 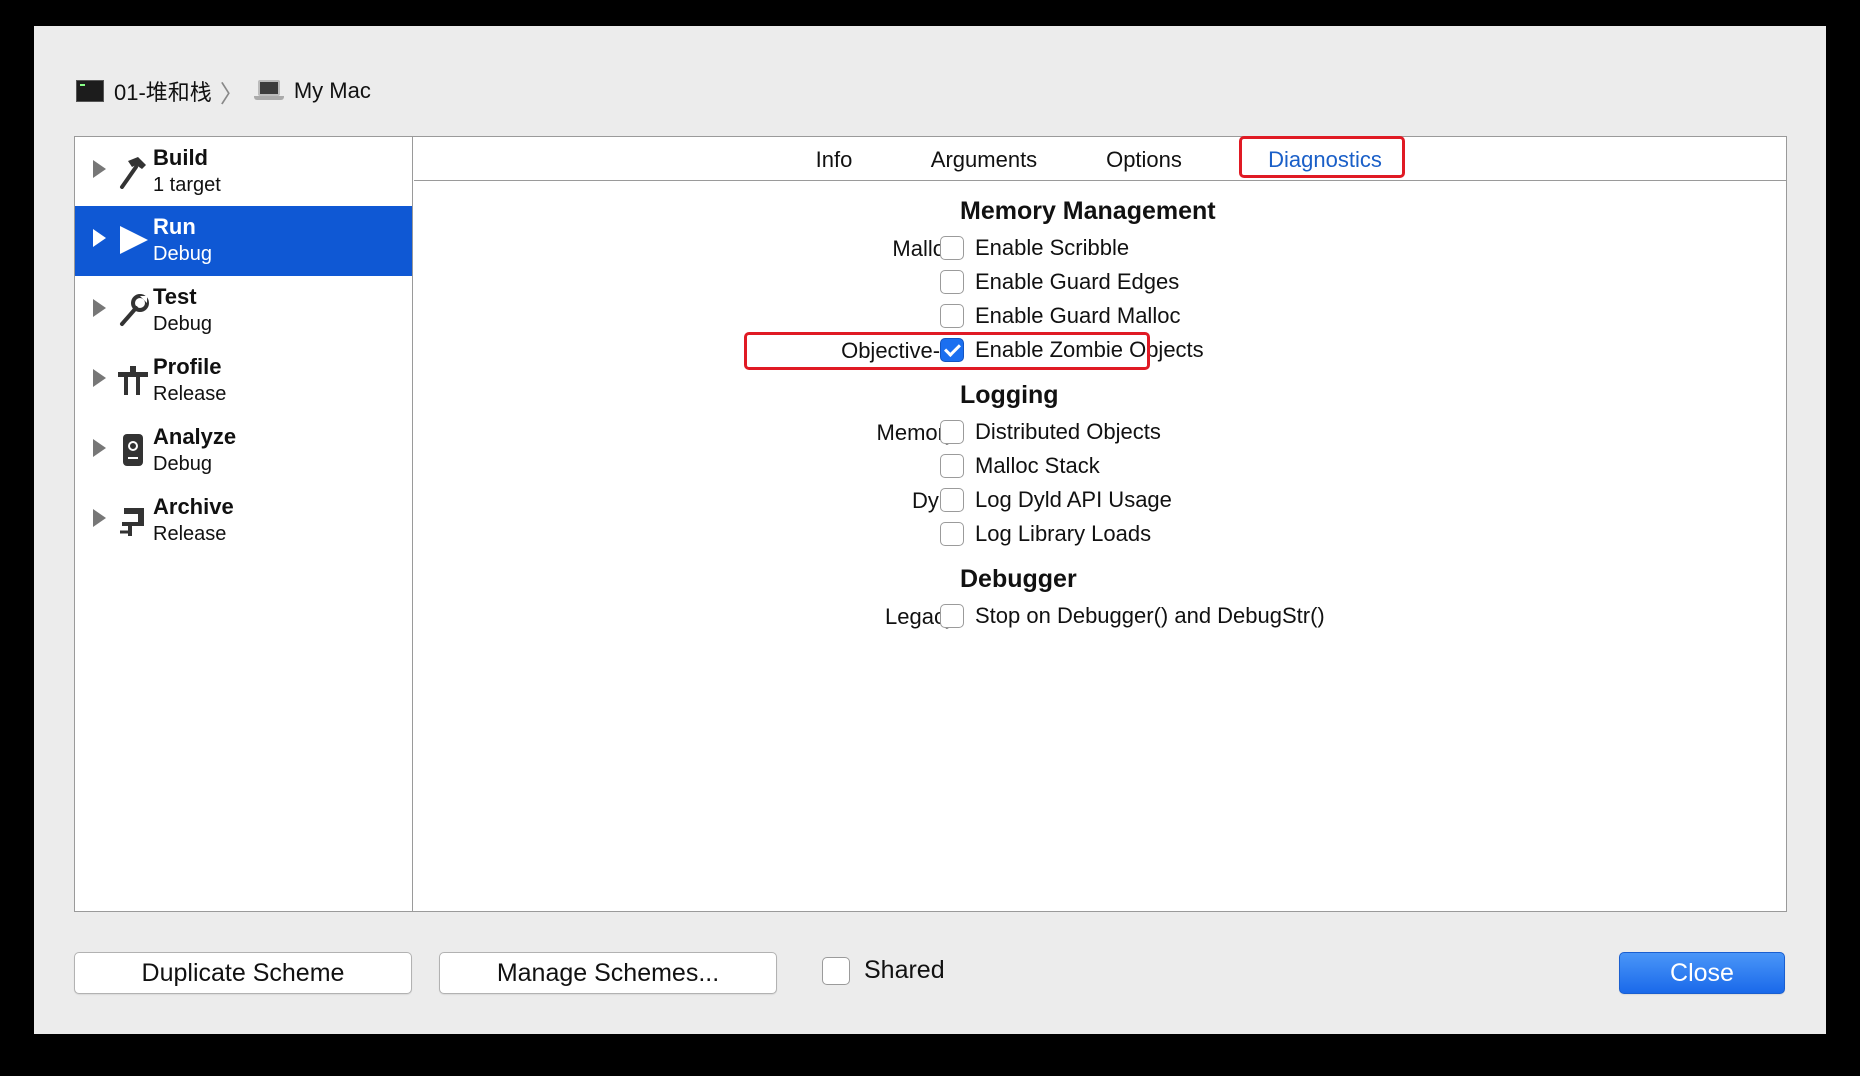 I want to click on duplicate-scheme-button: Duplicate Scheme, so click(x=243, y=973).